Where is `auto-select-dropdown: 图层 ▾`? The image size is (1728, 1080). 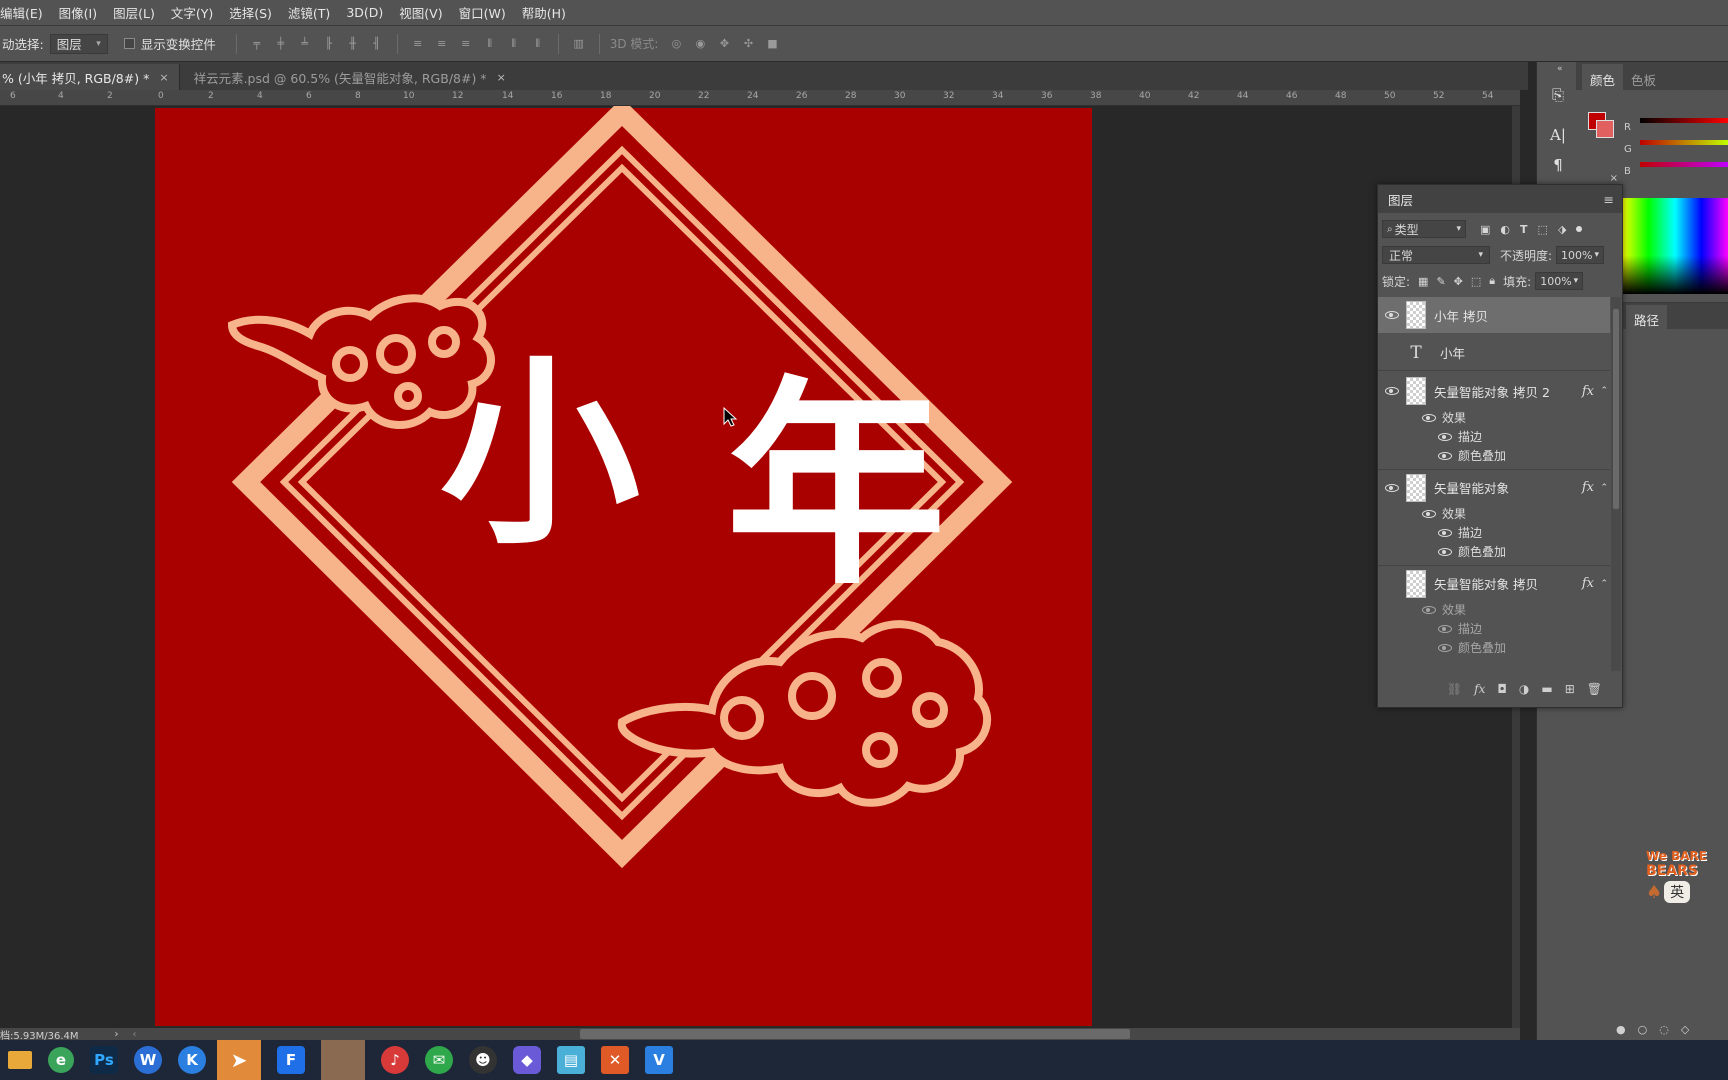
auto-select-dropdown: 图层 ▾ is located at coordinates (78, 43).